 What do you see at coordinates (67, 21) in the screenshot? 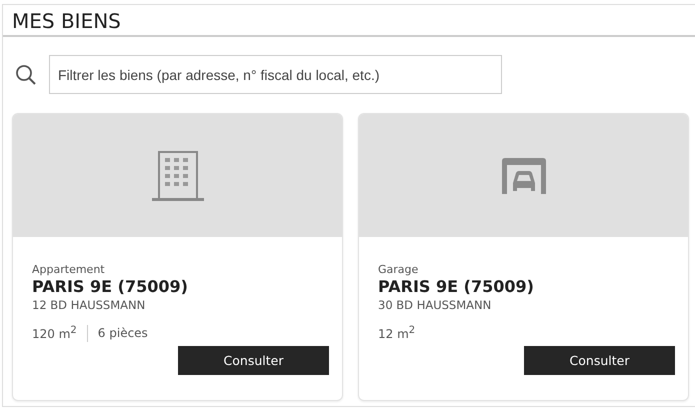
I see `page-title: MES BIENS` at bounding box center [67, 21].